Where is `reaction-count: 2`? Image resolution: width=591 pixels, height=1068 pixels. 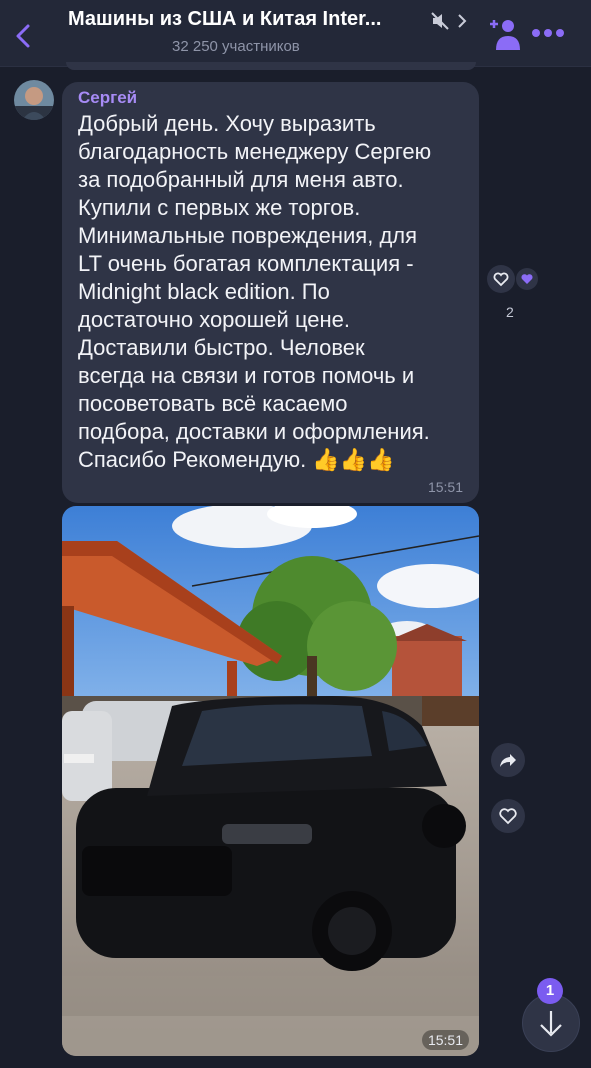 reaction-count: 2 is located at coordinates (510, 312).